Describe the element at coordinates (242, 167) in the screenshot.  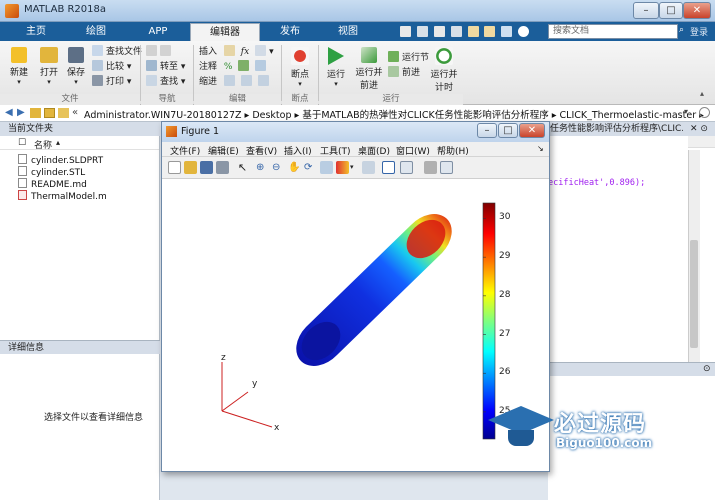
I see `select-arrow-icon: ↖` at that location.